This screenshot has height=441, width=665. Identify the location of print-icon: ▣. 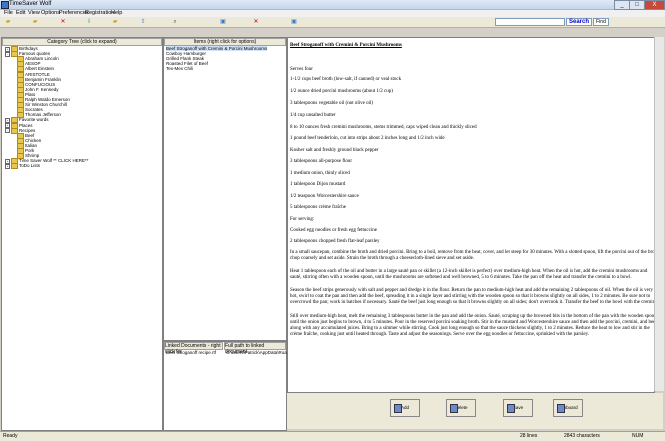
(294, 22).